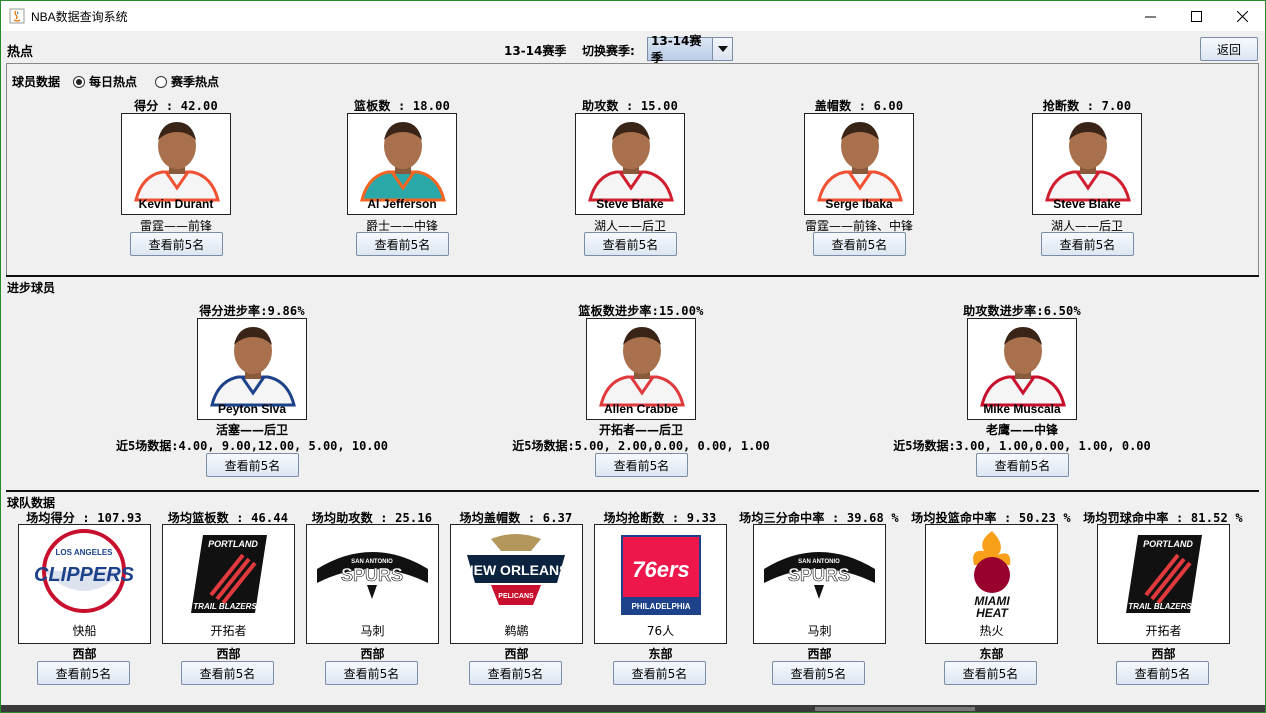  I want to click on spurs-logo: SAN ANTONIOSPURS, so click(819, 575).